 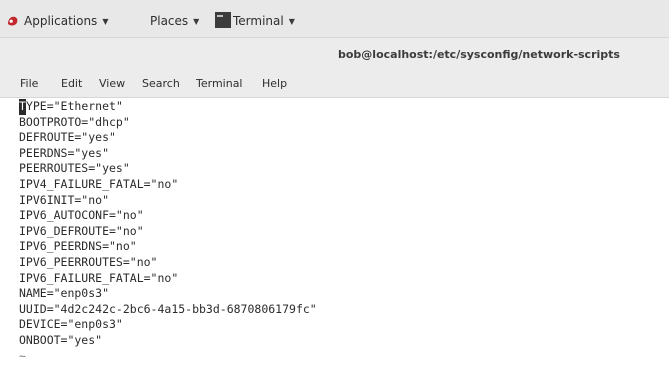 I want to click on terminal-icon, so click(x=223, y=20).